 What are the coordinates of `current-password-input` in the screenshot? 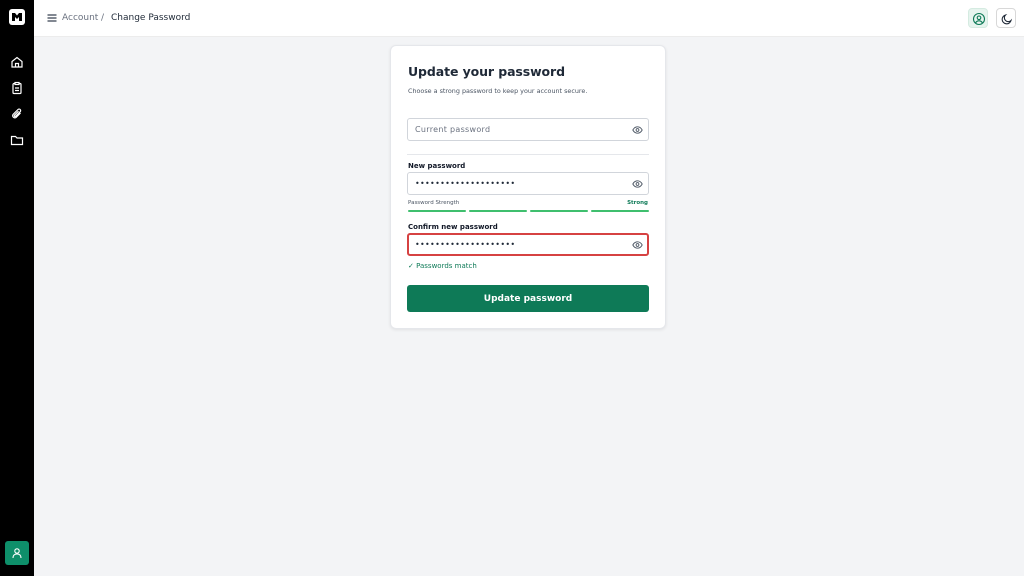 It's located at (515, 129).